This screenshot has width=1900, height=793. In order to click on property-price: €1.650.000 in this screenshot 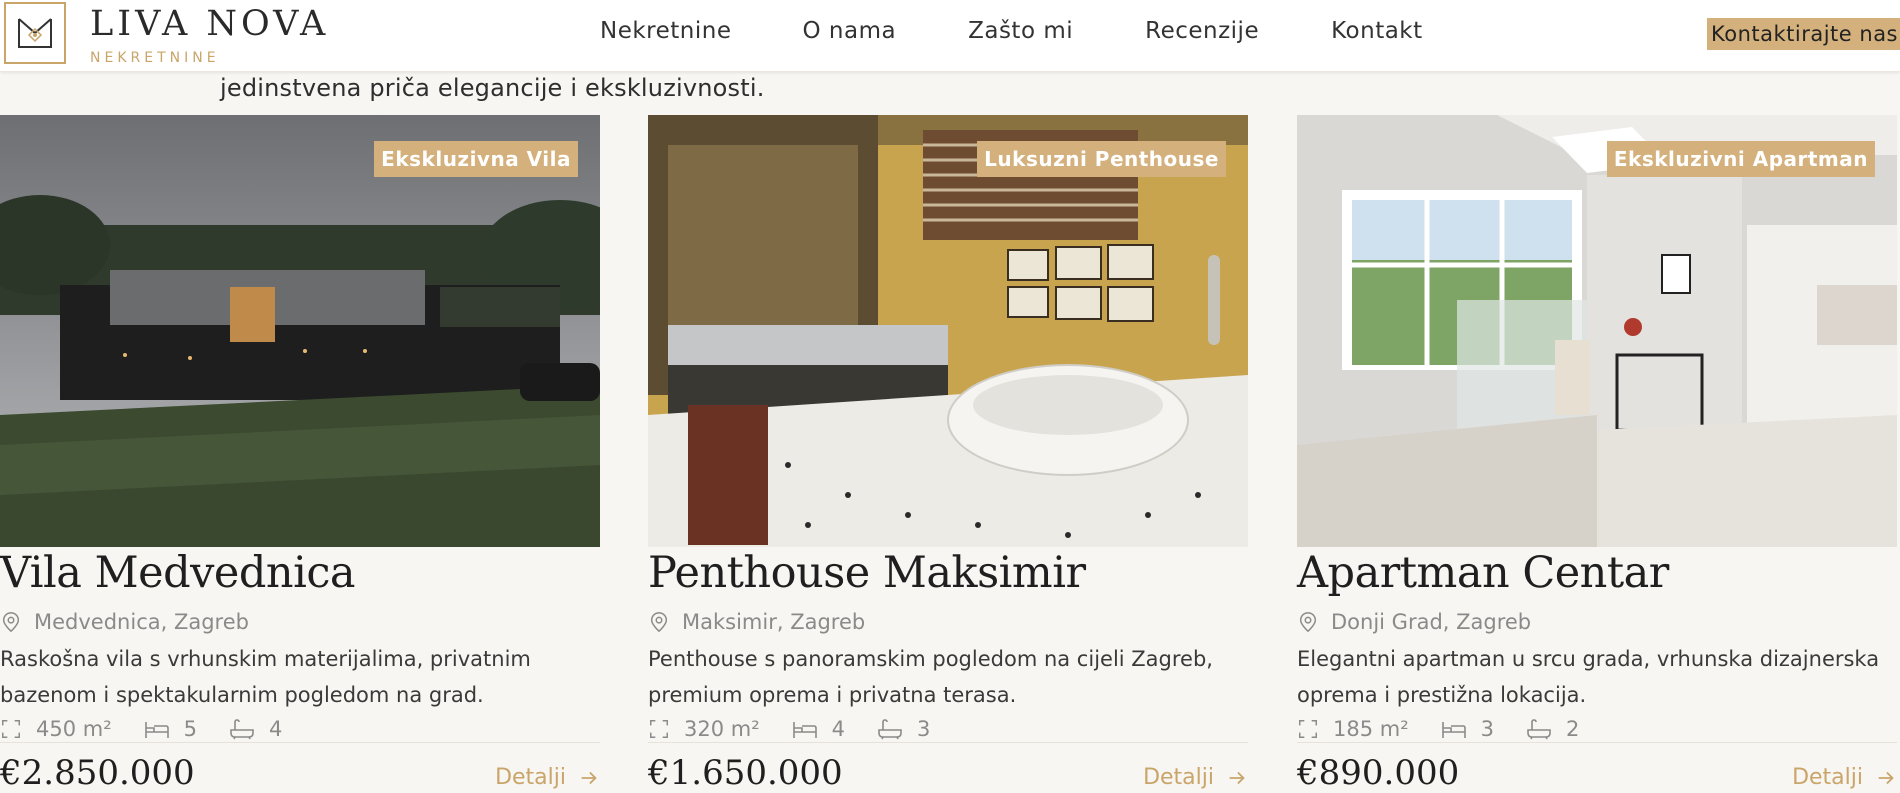, I will do `click(745, 773)`.